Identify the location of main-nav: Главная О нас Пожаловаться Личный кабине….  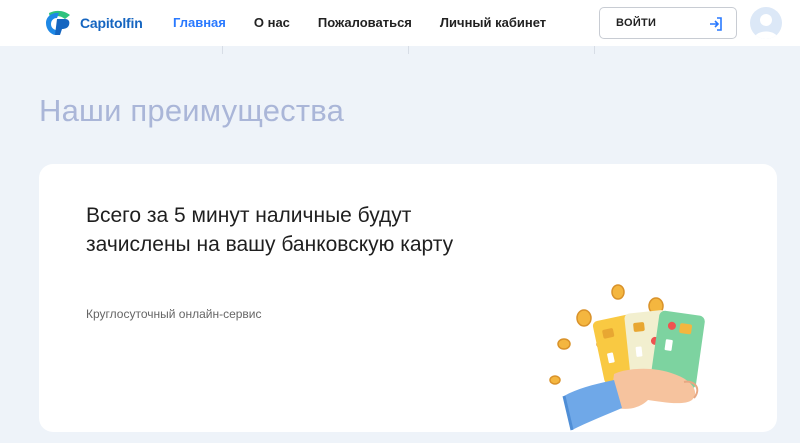
(373, 22).